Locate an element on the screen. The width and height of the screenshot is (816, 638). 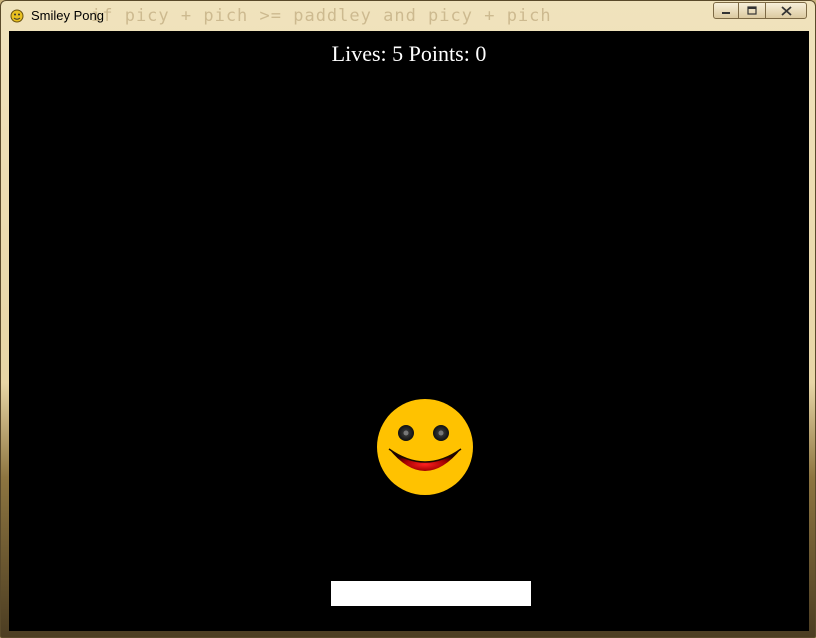
pygame-snake-icon is located at coordinates (17, 16).